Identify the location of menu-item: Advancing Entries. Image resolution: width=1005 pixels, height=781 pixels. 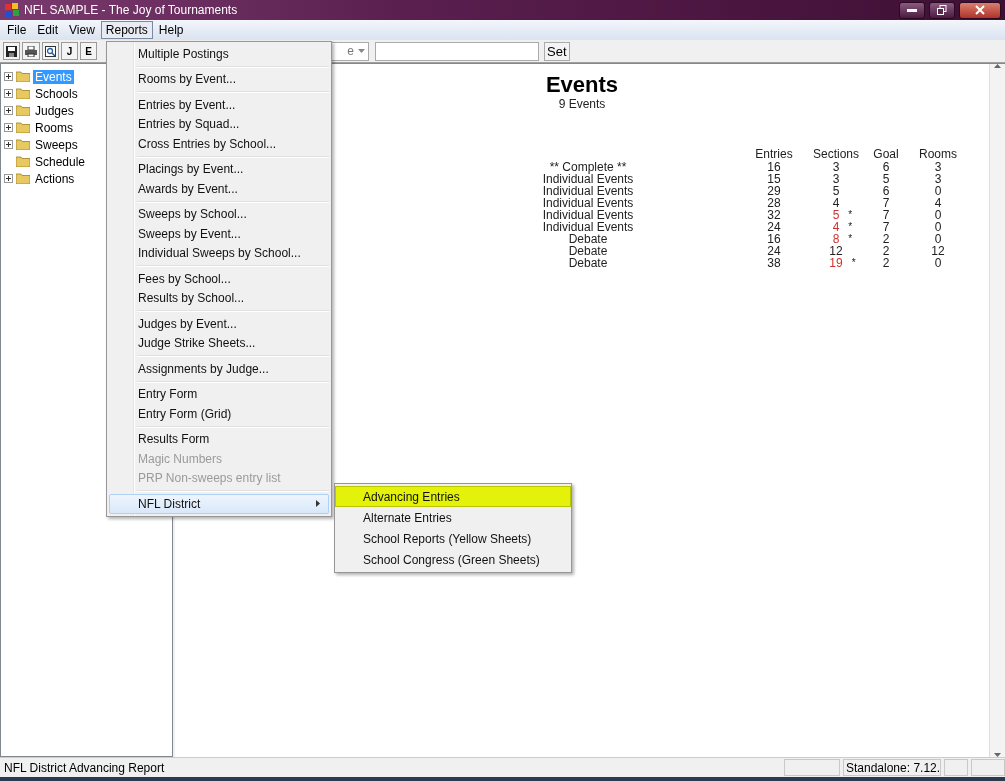
(453, 496).